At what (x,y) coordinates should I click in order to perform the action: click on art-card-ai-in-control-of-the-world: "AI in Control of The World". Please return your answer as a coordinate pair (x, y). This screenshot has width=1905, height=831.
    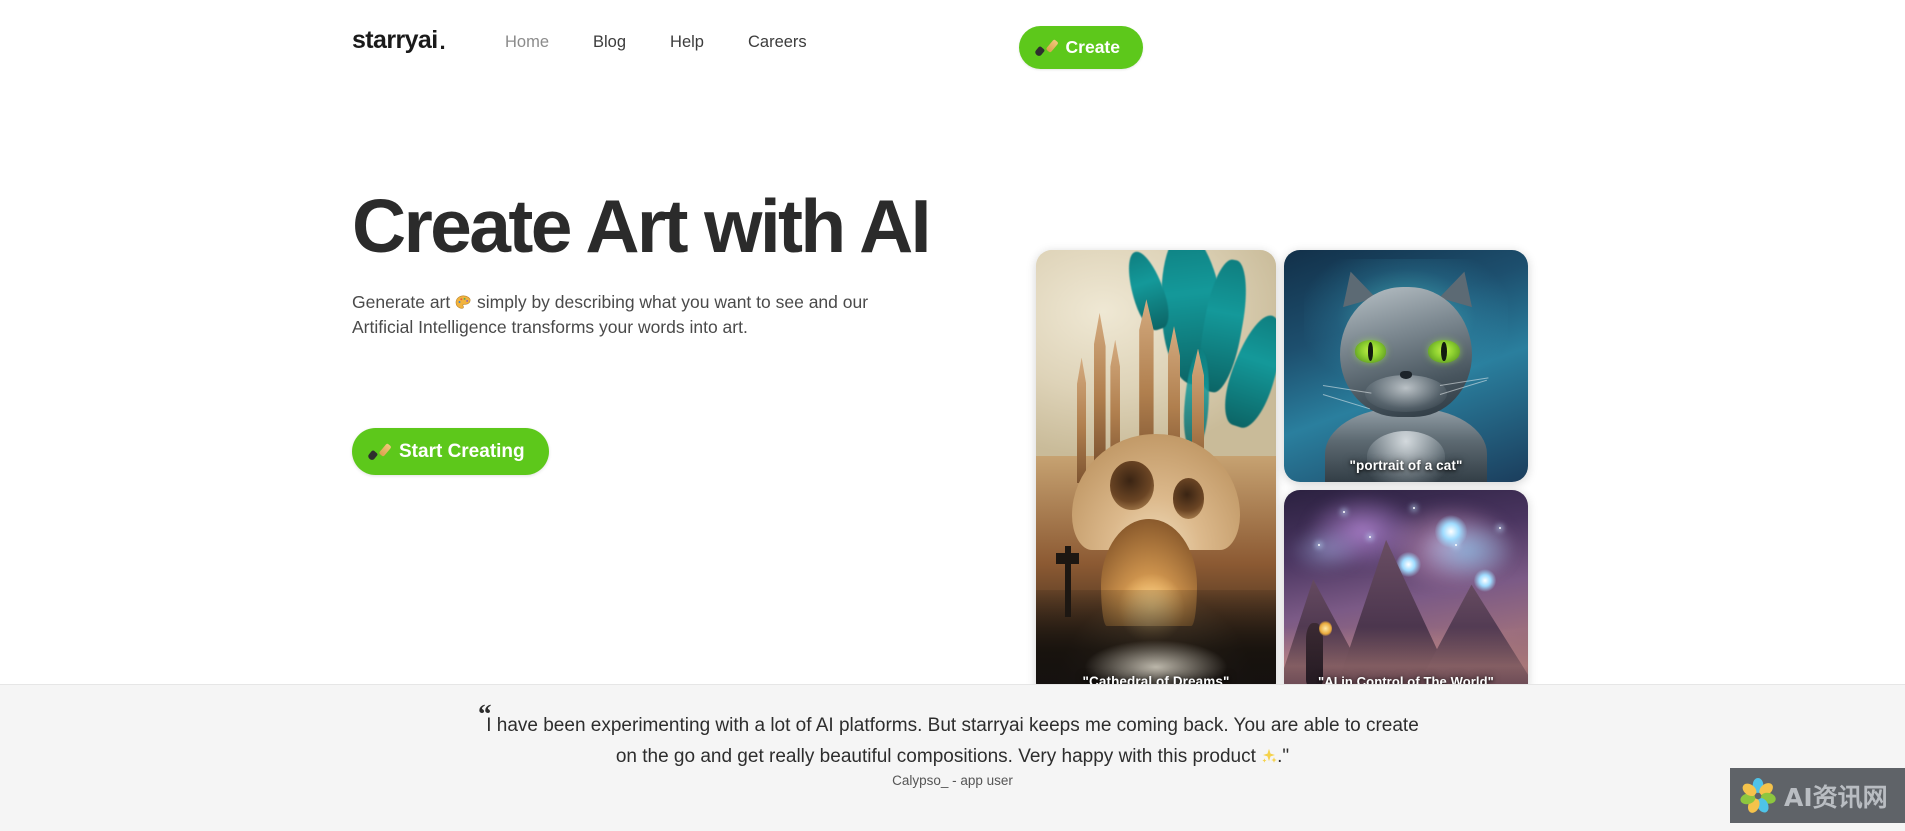
    Looking at the image, I should click on (1406, 594).